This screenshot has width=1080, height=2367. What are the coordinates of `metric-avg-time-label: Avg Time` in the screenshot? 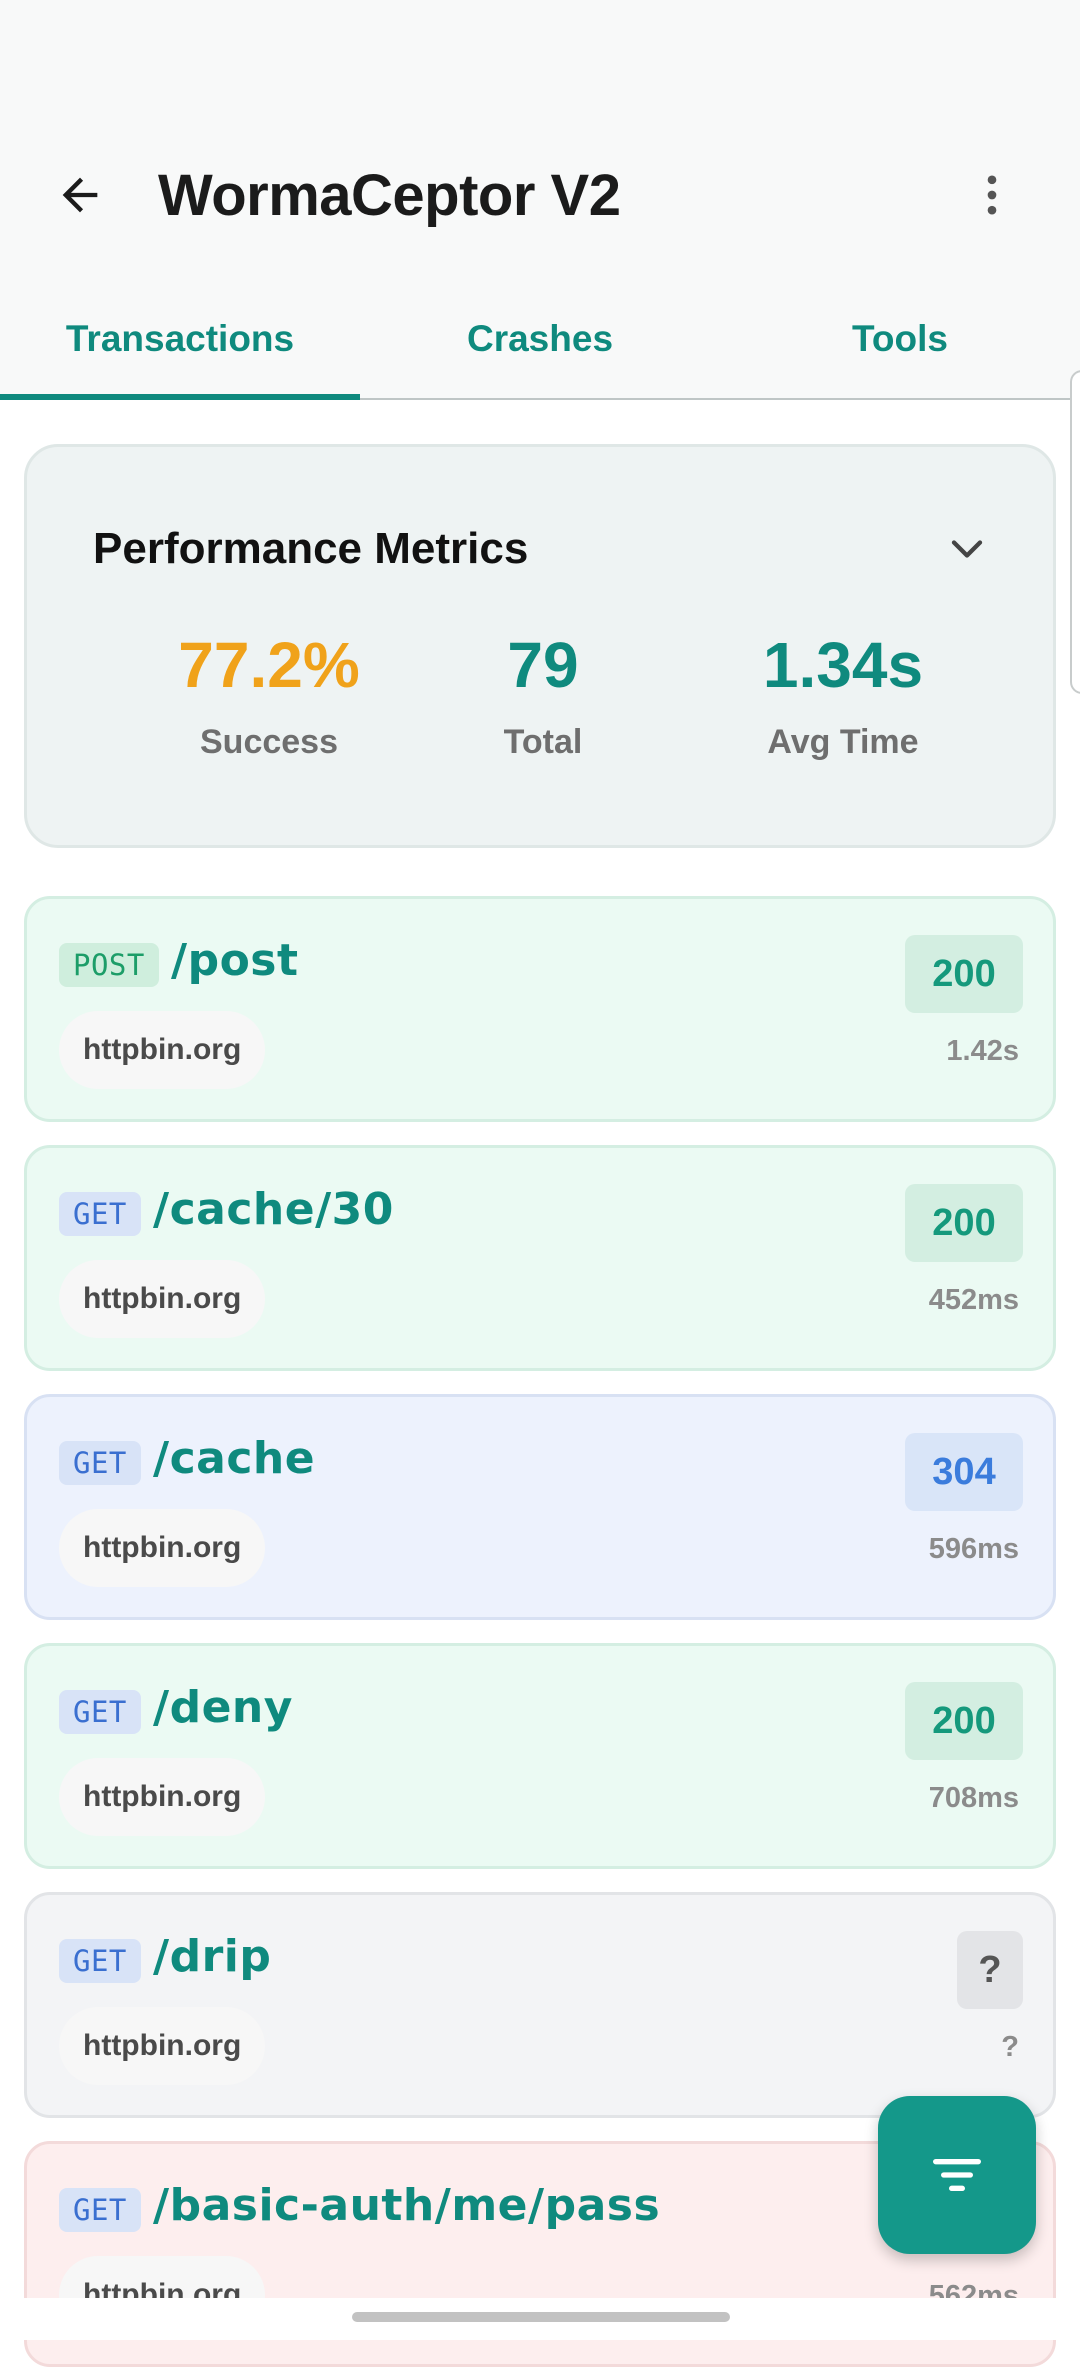 It's located at (843, 742).